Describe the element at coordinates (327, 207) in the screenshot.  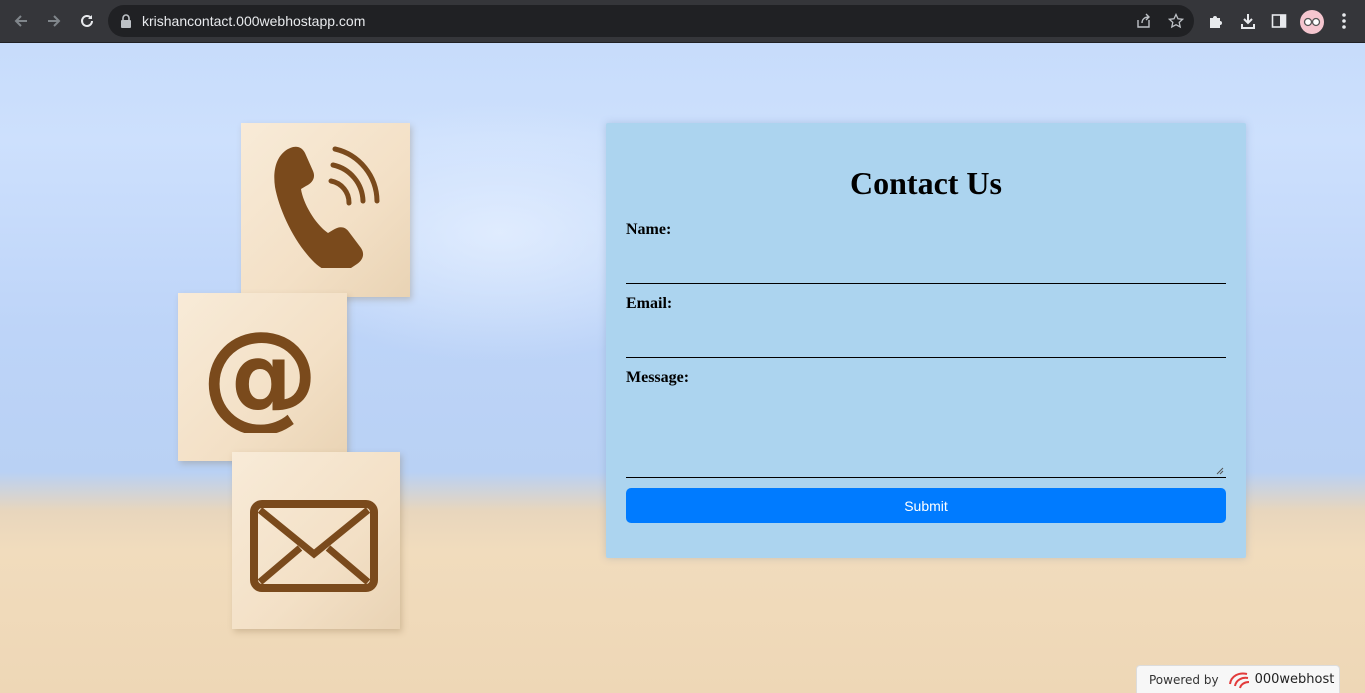
I see `phone-icon` at that location.